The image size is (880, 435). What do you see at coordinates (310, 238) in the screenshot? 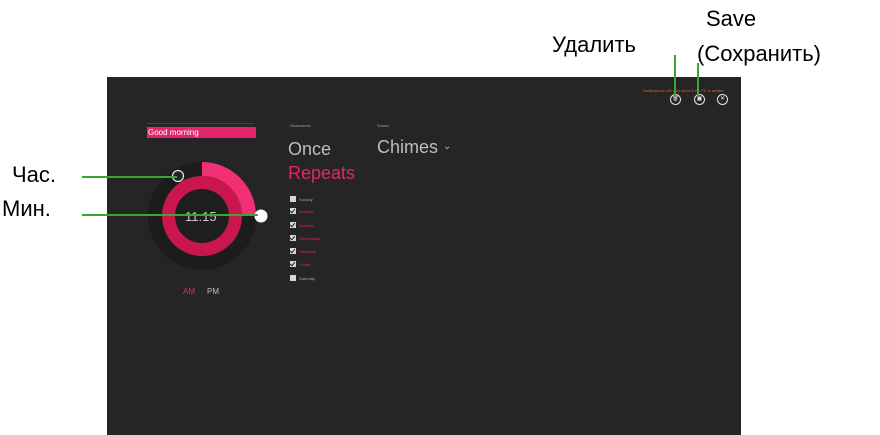
I see `day-label: Wednesday` at bounding box center [310, 238].